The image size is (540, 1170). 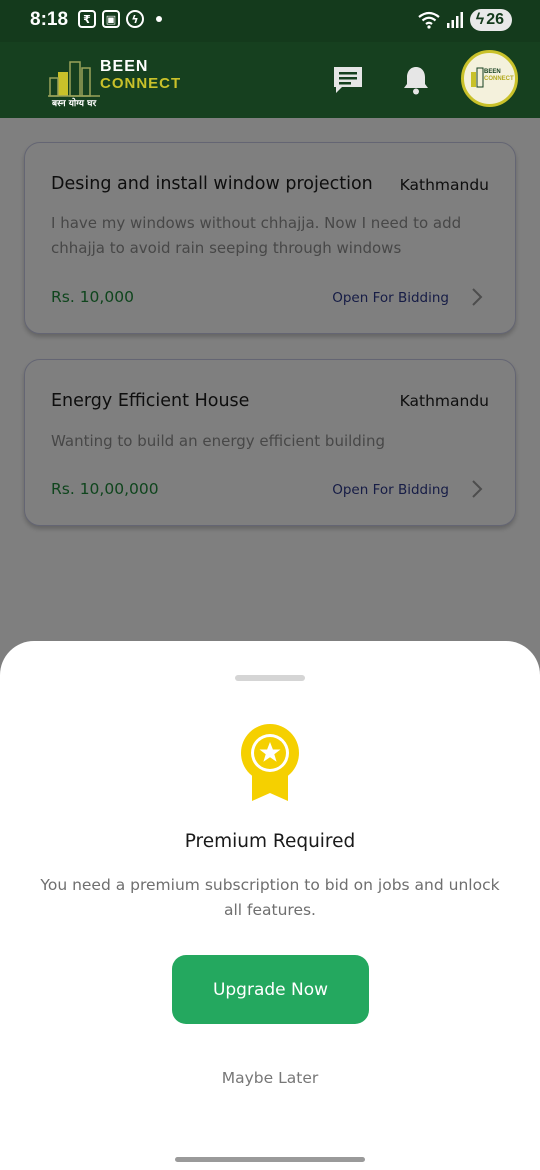 I want to click on app-logo: BEEN CONNECT बस्न योग्य घर, so click(x=119, y=80).